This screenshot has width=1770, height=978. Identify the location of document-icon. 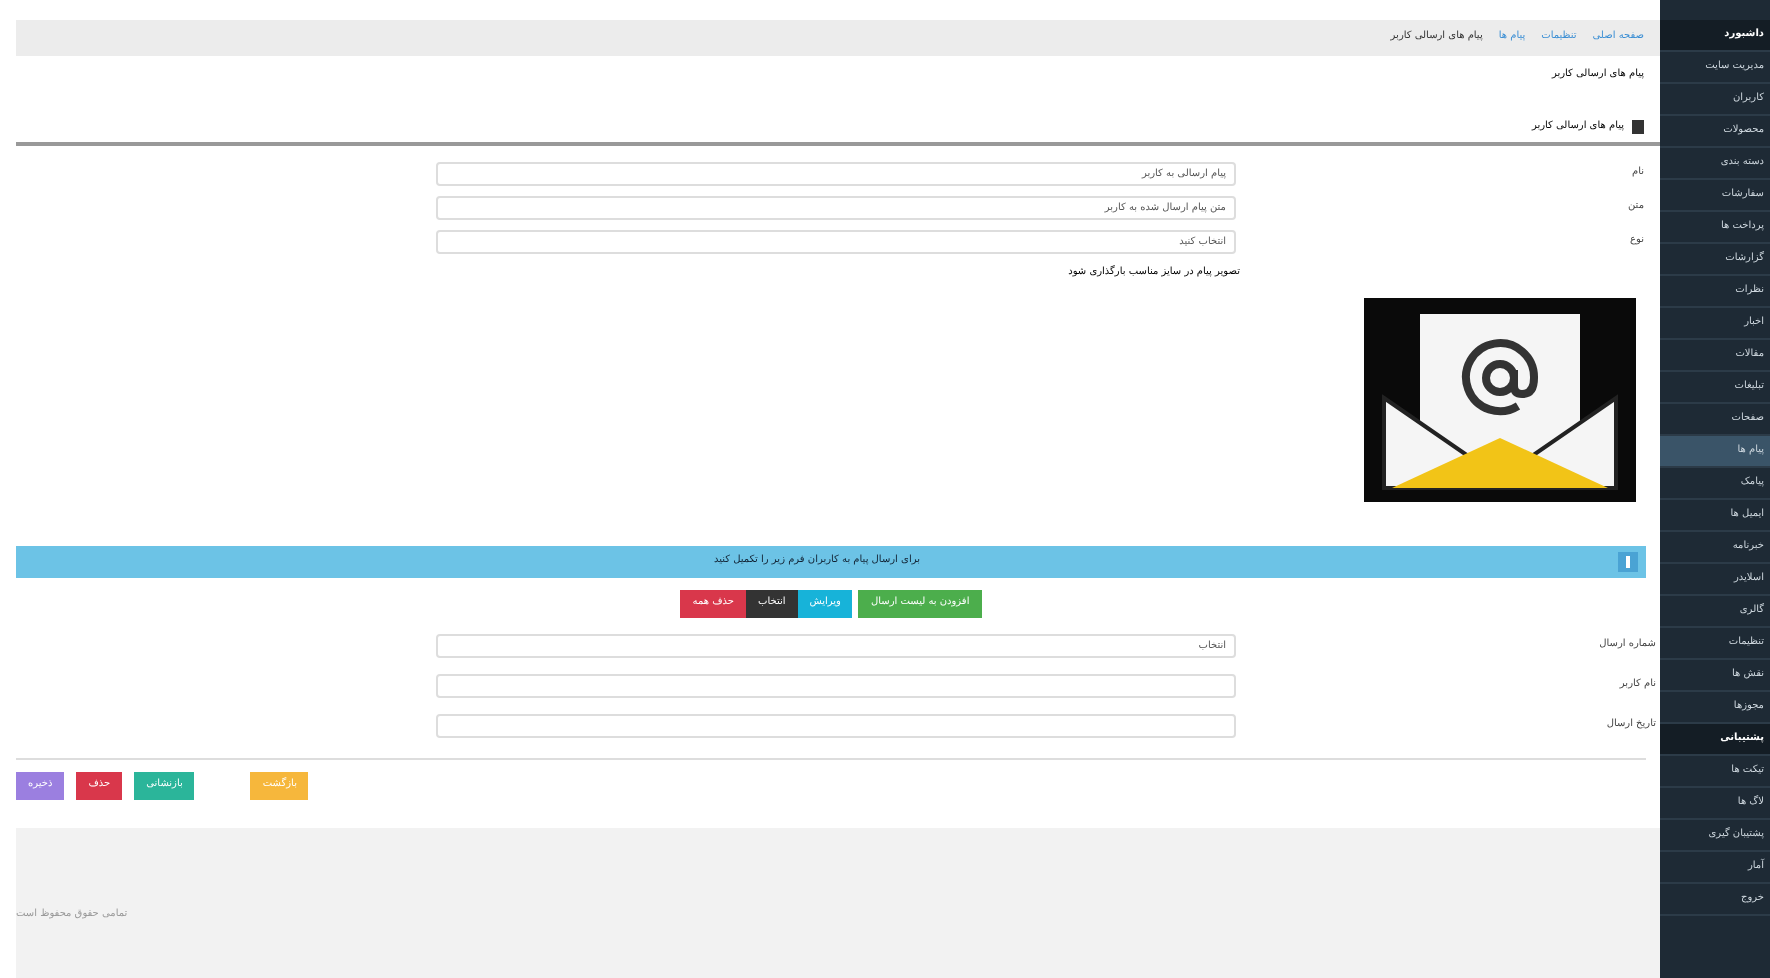
(1638, 126).